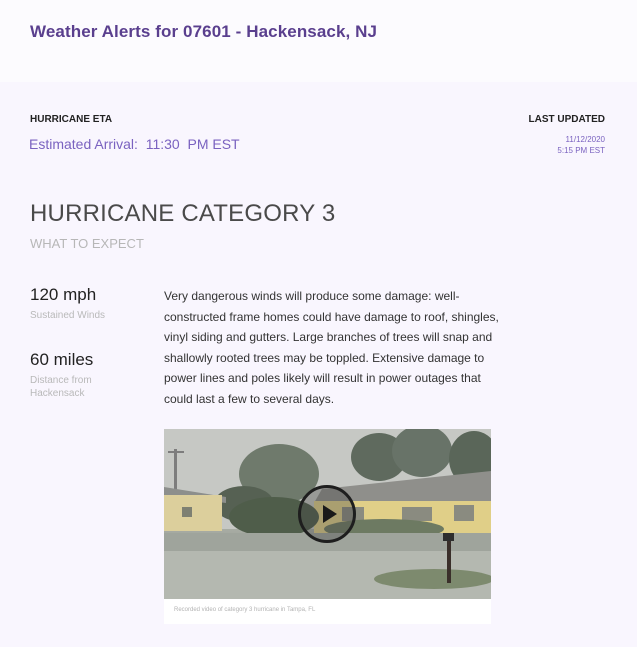 The image size is (637, 647). Describe the element at coordinates (585, 139) in the screenshot. I see `last-updated-date: 11/12/2020` at that location.